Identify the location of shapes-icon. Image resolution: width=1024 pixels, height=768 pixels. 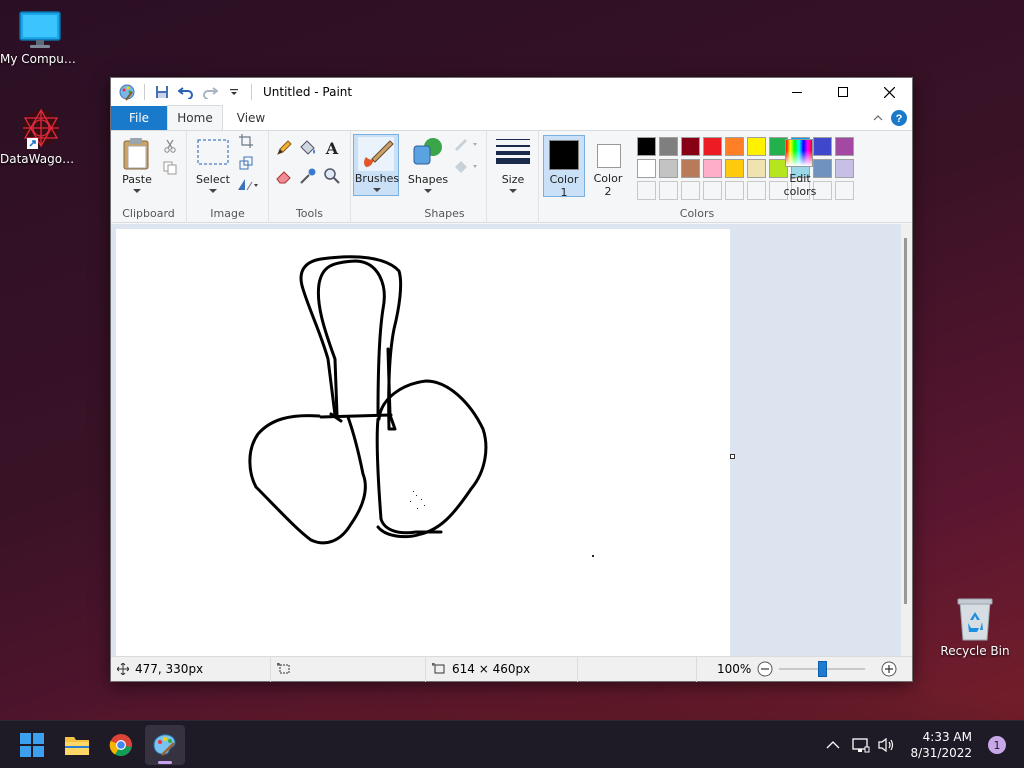
(427, 151).